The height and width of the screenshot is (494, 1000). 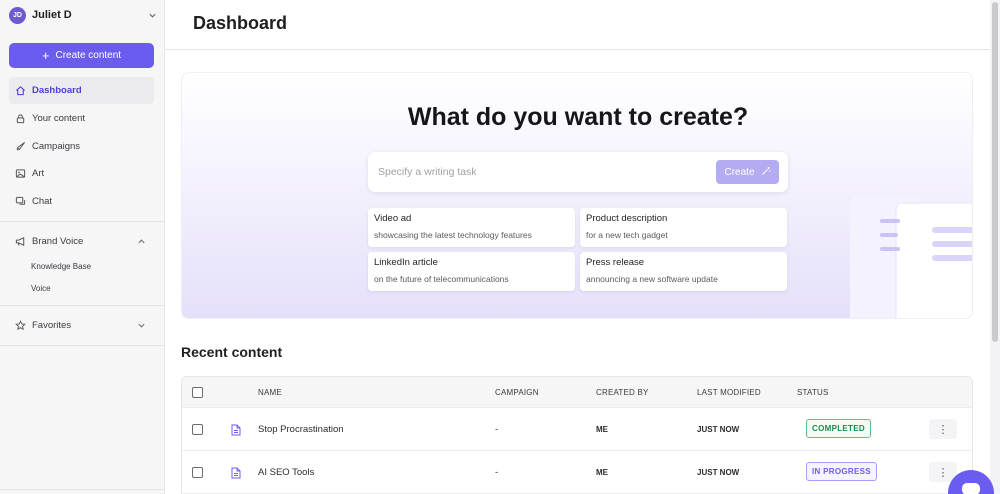 I want to click on chat-bubble-icon, so click(x=971, y=488).